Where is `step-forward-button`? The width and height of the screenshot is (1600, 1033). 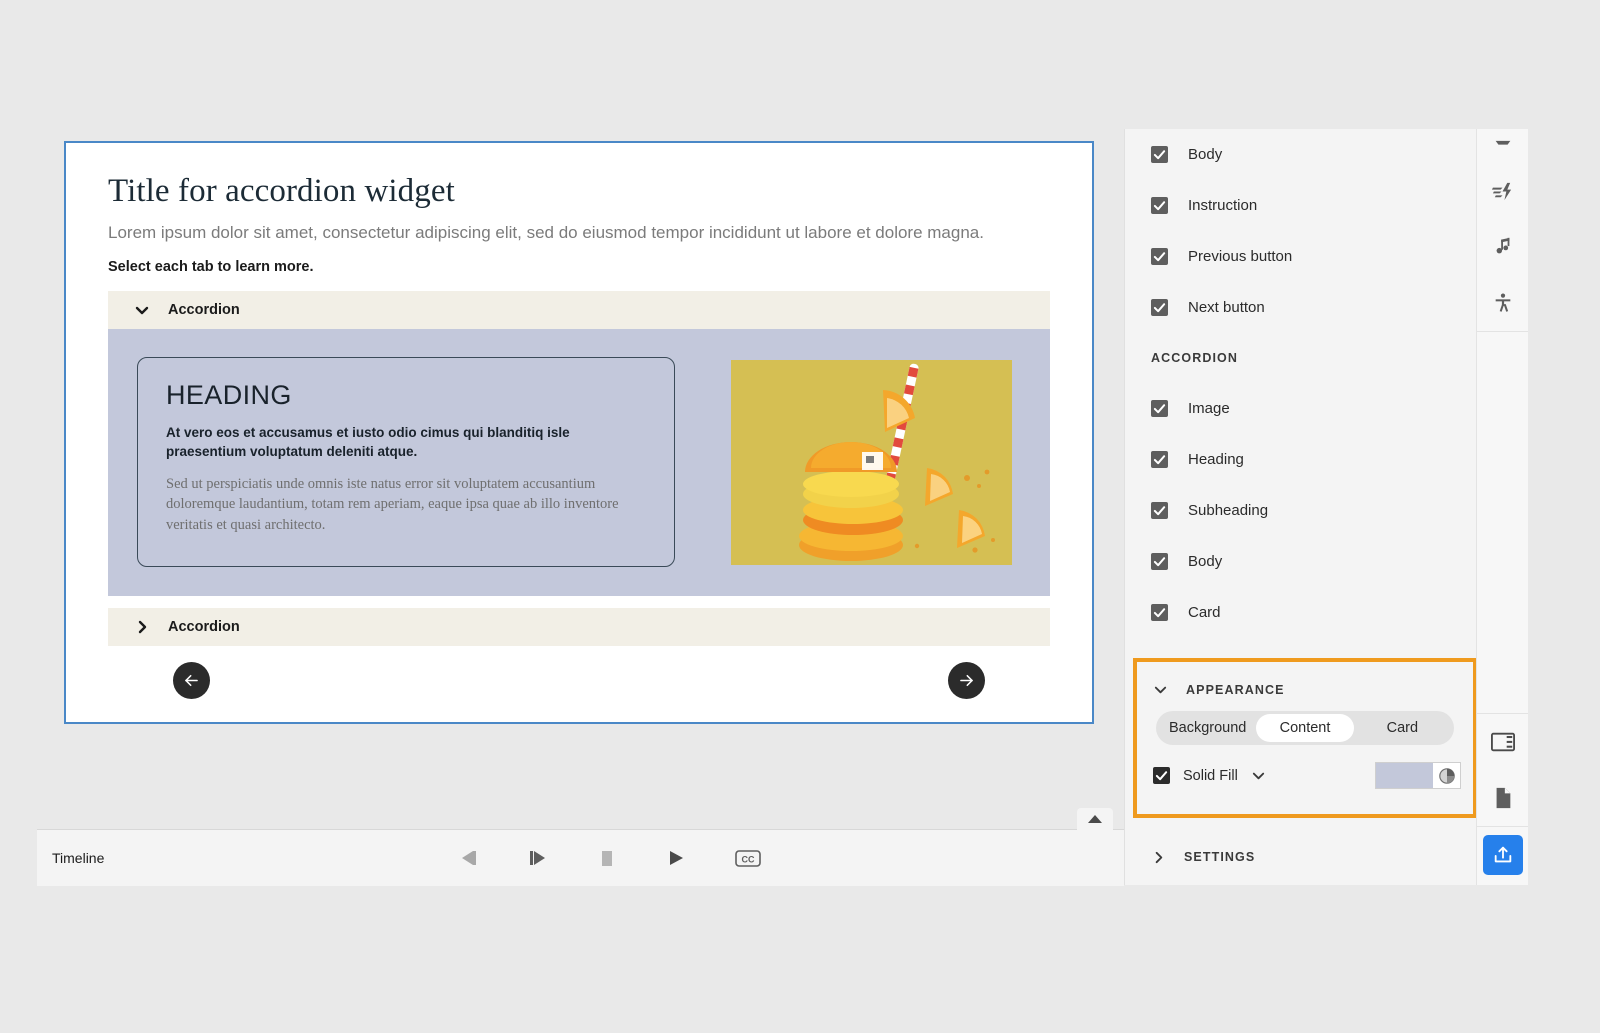 step-forward-button is located at coordinates (538, 858).